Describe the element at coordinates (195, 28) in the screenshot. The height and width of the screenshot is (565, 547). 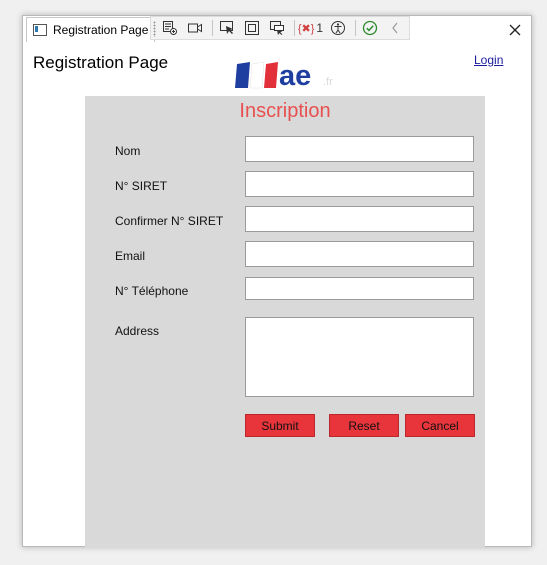
I see `camera-icon` at that location.